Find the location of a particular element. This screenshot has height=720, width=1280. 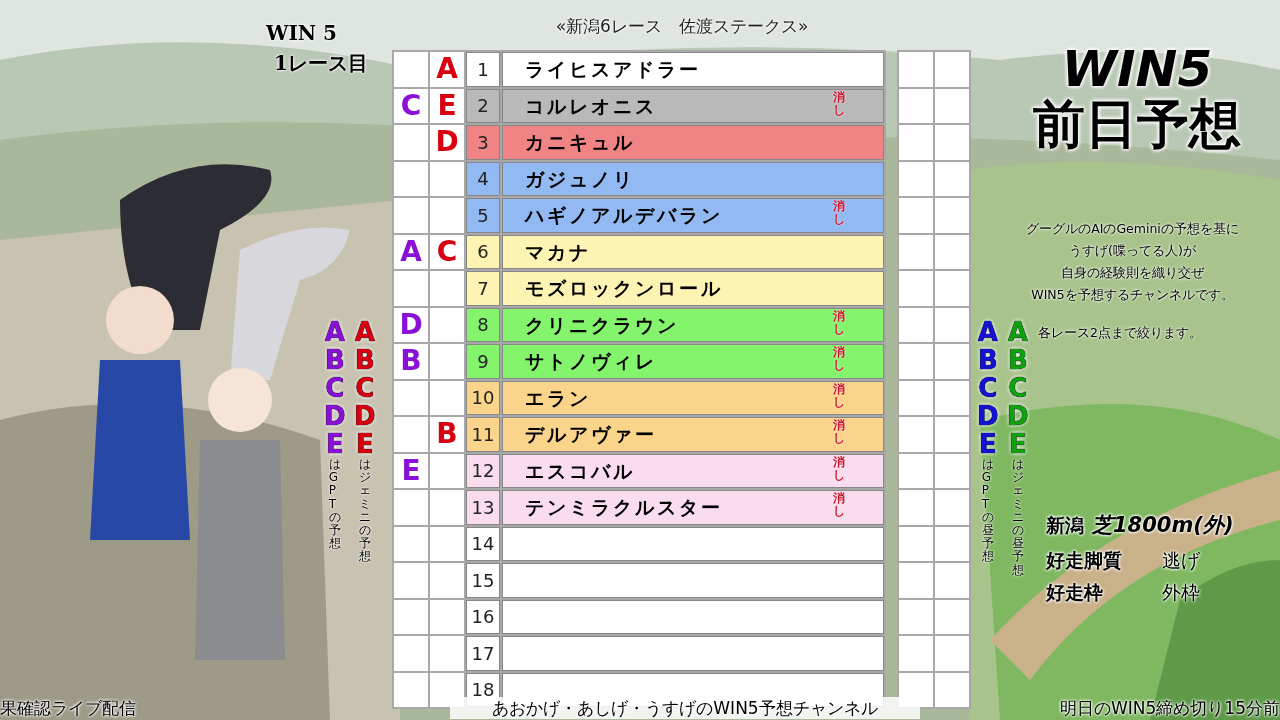

horse-name: ハギノアルデバラン is located at coordinates (624, 215).